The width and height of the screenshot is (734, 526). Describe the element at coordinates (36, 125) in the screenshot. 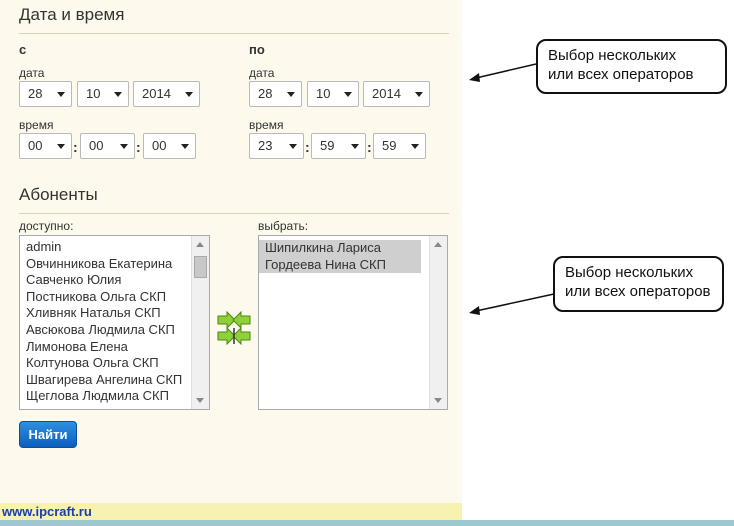

I see `from-time-label: время` at that location.